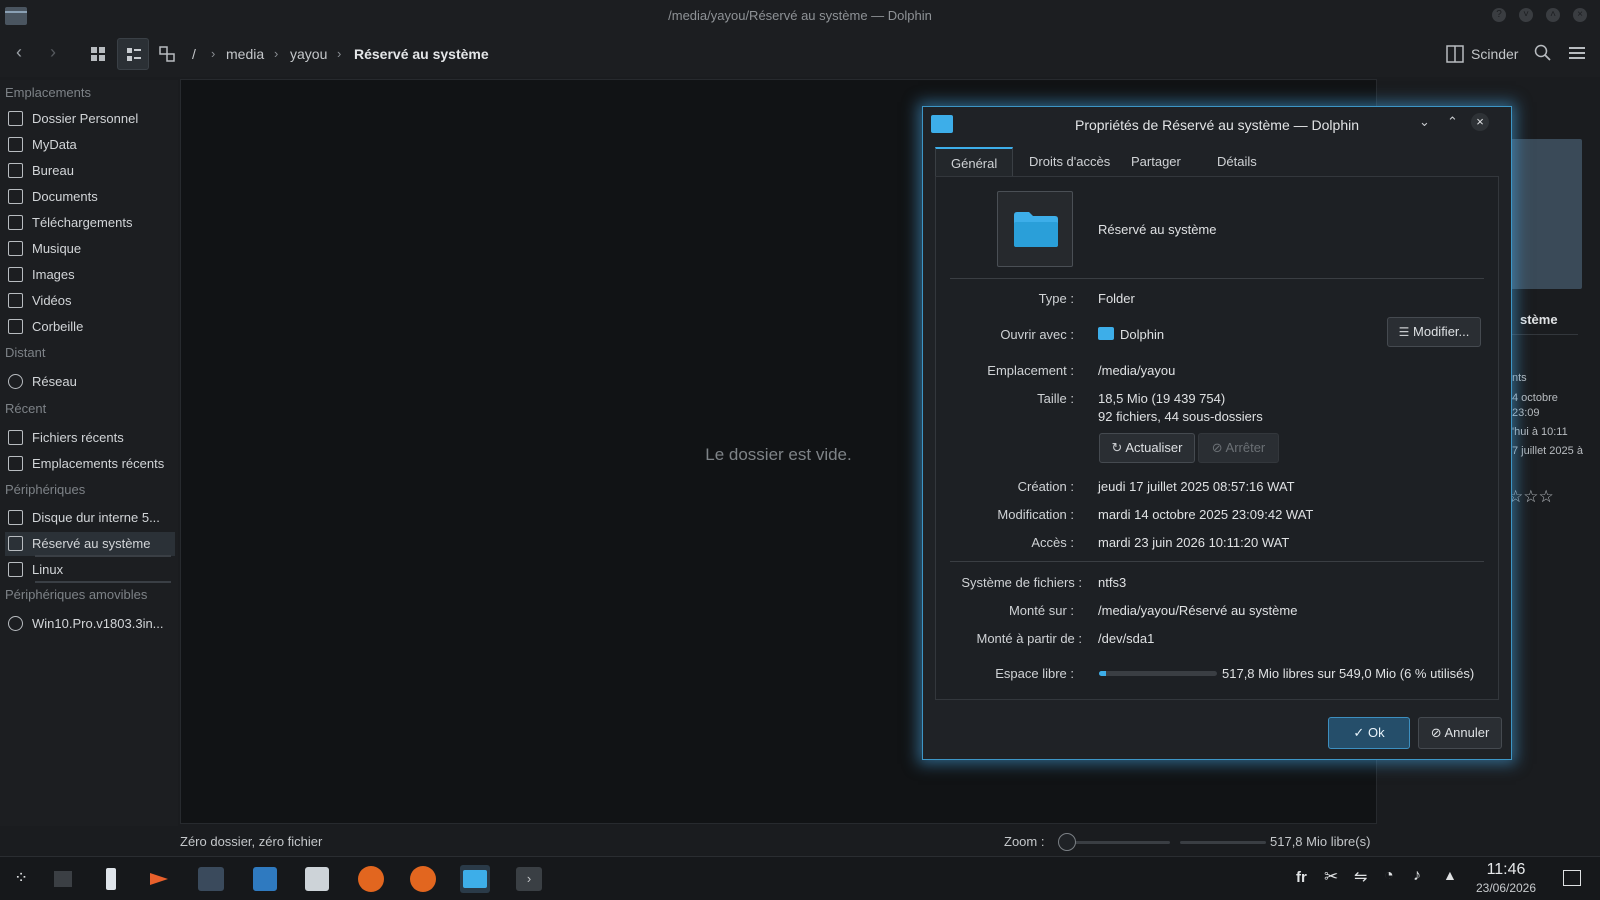 The height and width of the screenshot is (900, 1600). What do you see at coordinates (90, 382) in the screenshot?
I see `sidebar-item-network: Réseau` at bounding box center [90, 382].